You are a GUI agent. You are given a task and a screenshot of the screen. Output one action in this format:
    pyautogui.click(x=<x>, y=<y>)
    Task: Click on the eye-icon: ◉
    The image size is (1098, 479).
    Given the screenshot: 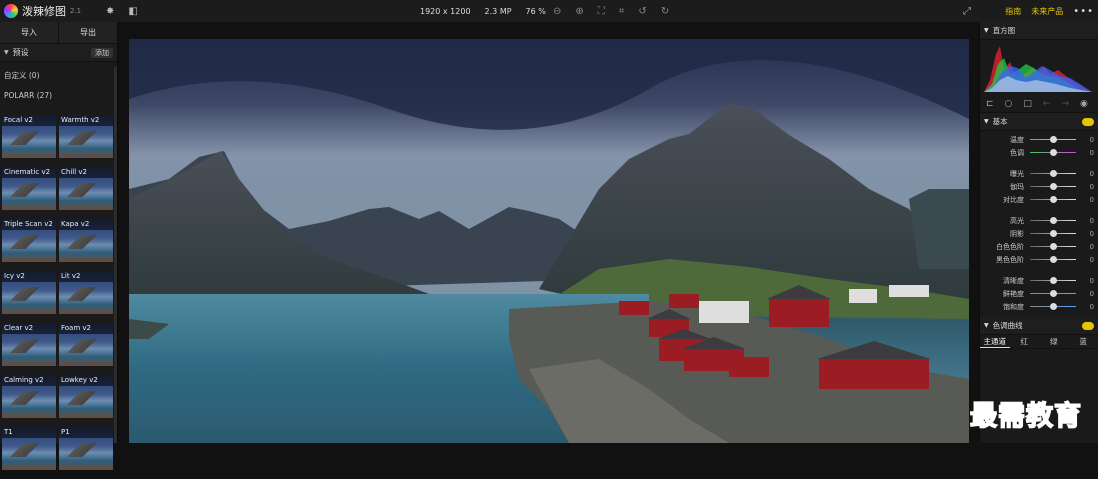 What is the action you would take?
    pyautogui.click(x=1084, y=104)
    